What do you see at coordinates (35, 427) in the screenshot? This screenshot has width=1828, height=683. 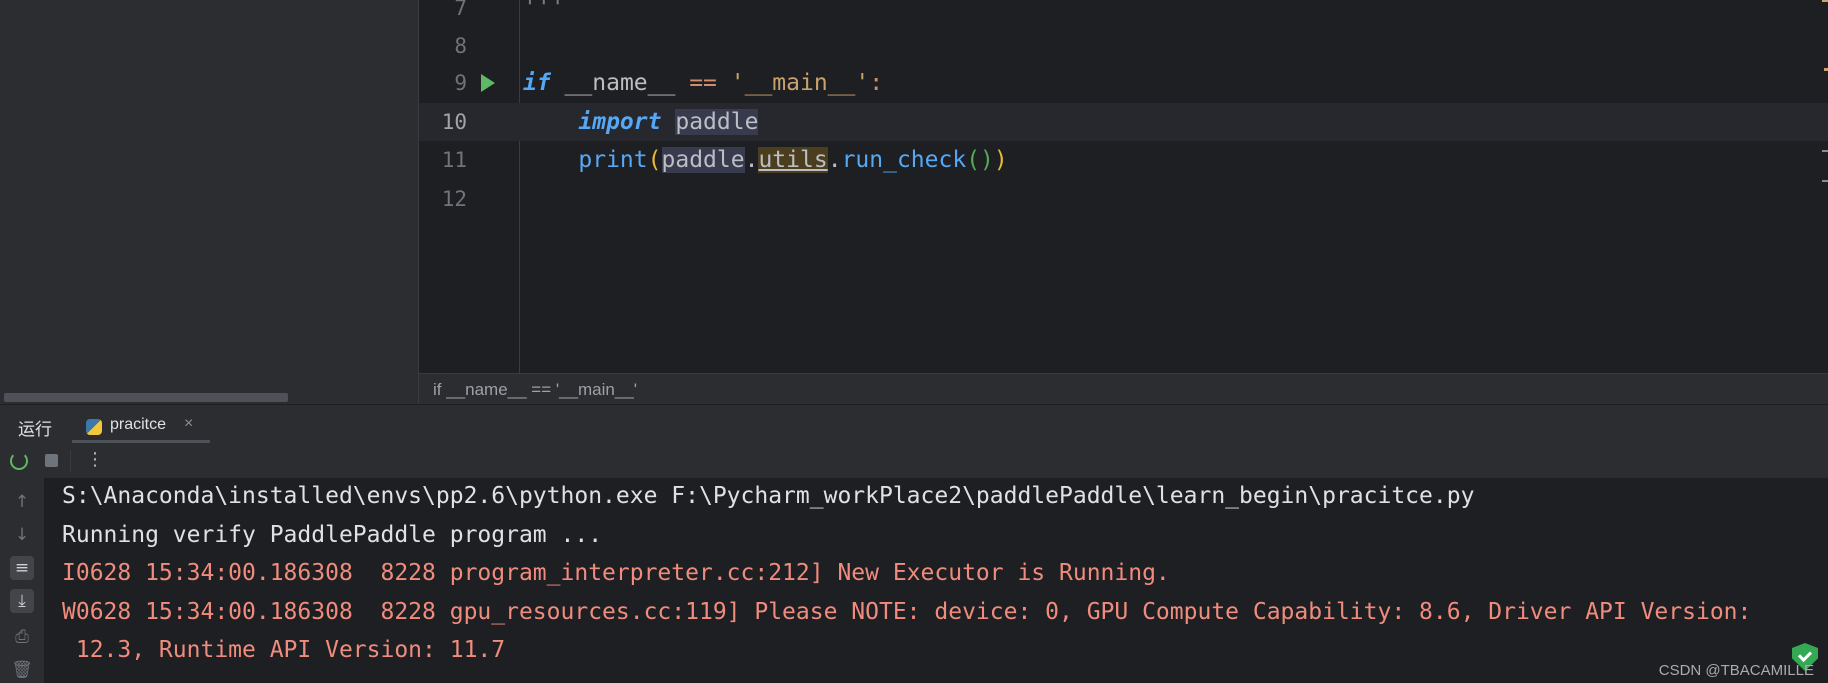 I see `run-tool-window-title: 运行` at bounding box center [35, 427].